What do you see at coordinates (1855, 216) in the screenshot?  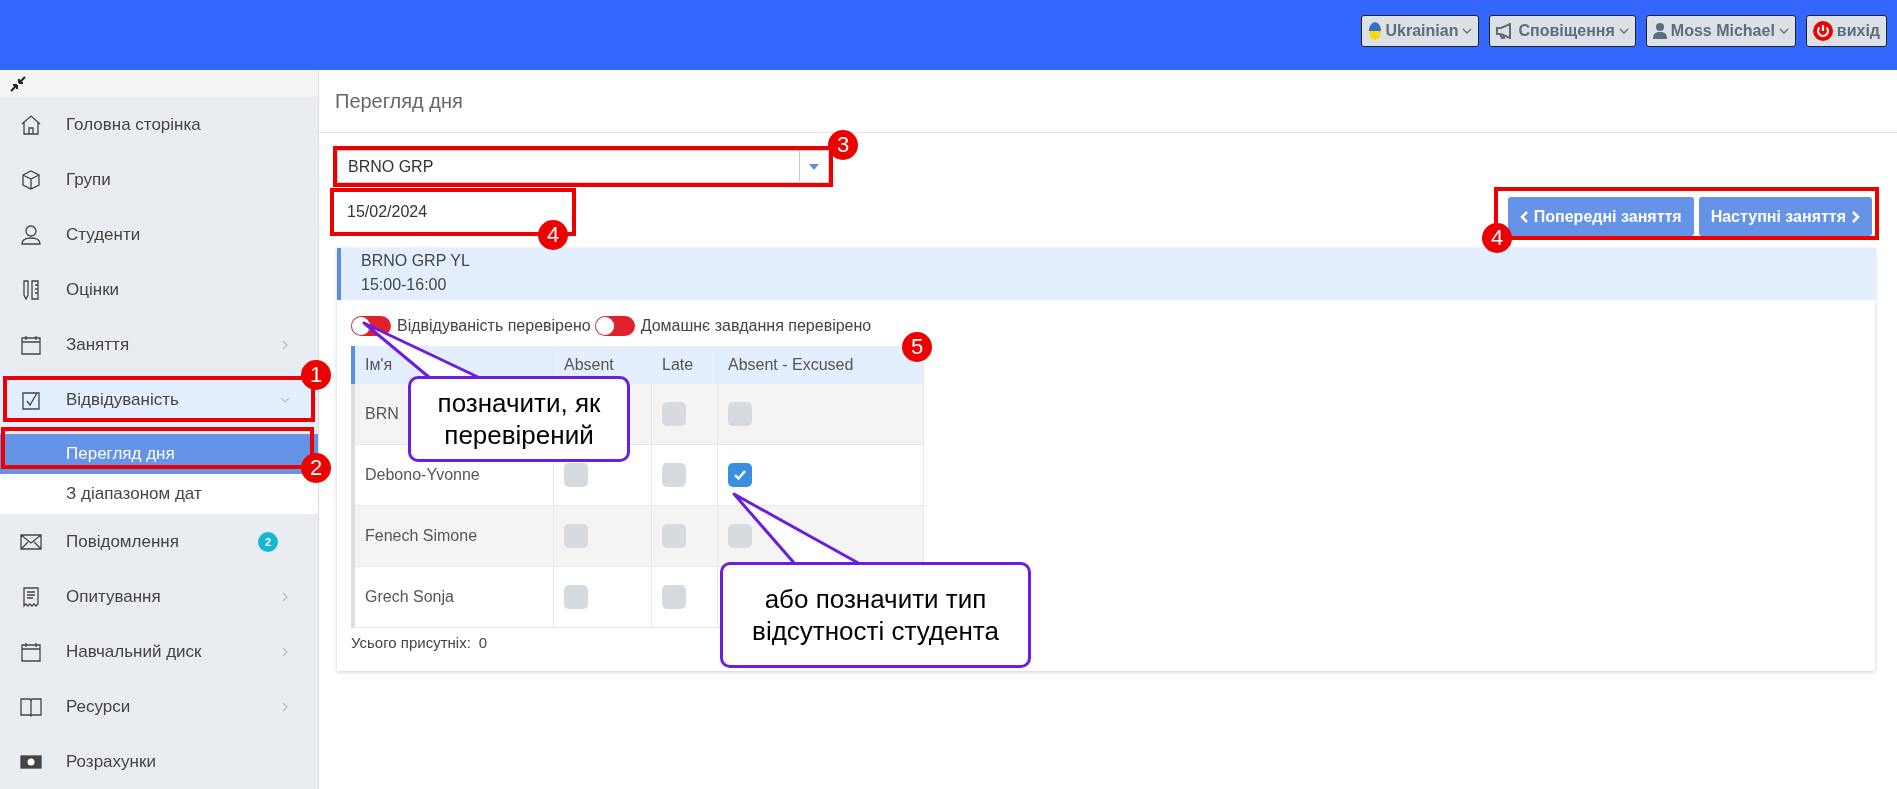 I see `chevron-right-icon` at bounding box center [1855, 216].